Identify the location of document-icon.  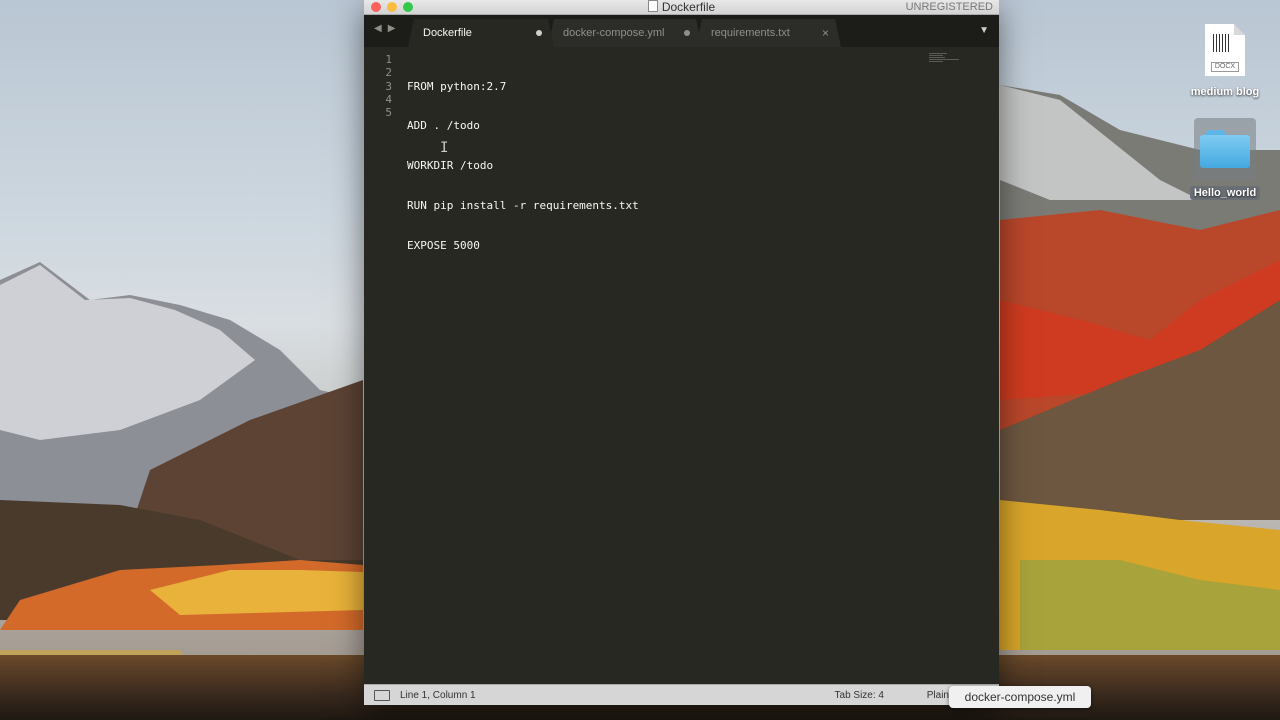
(652, 6).